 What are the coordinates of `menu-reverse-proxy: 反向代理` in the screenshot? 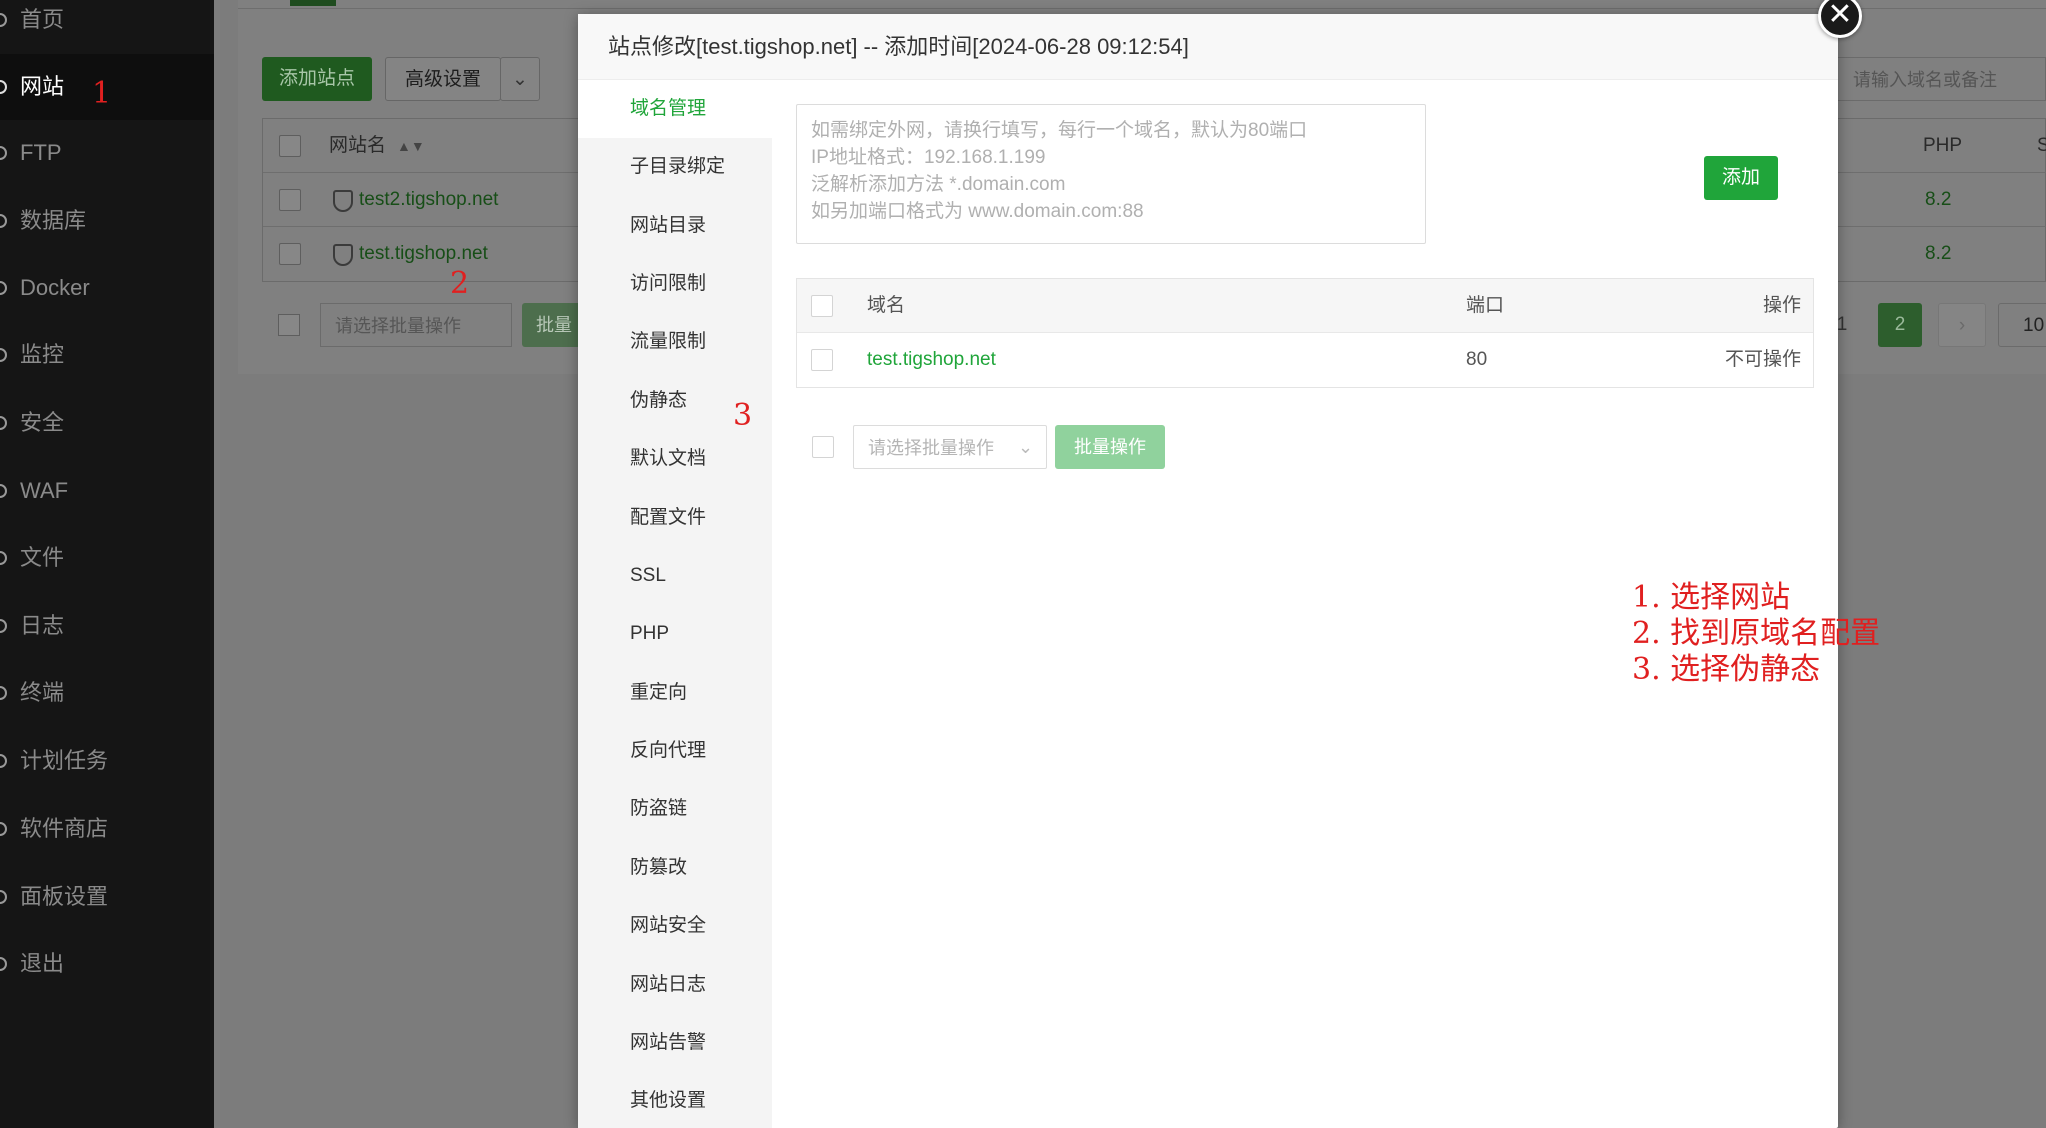 It's located at (675, 751).